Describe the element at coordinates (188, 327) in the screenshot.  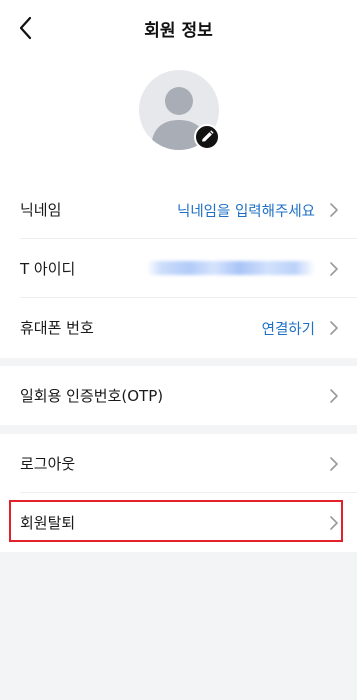
I see `row-phone-number: 휴대폰 번호 연결하기` at that location.